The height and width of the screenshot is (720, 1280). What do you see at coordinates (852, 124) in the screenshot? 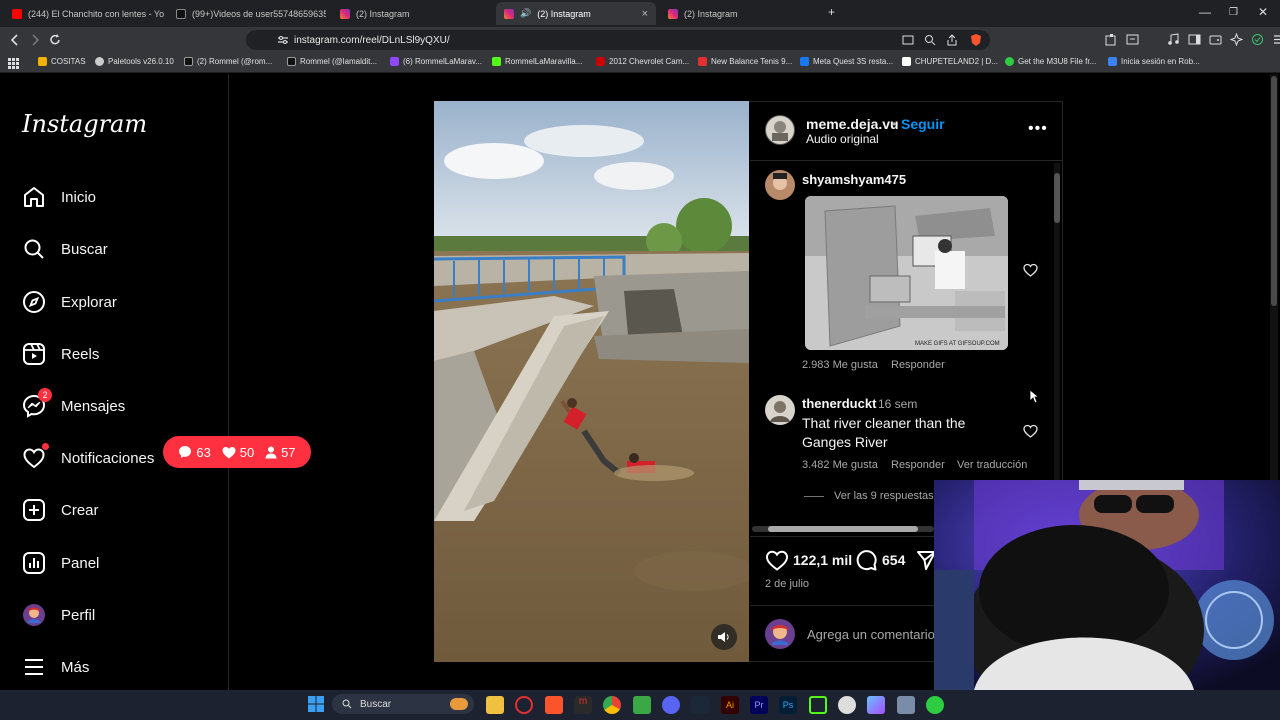
I see `post-username: meme.deja.vu` at bounding box center [852, 124].